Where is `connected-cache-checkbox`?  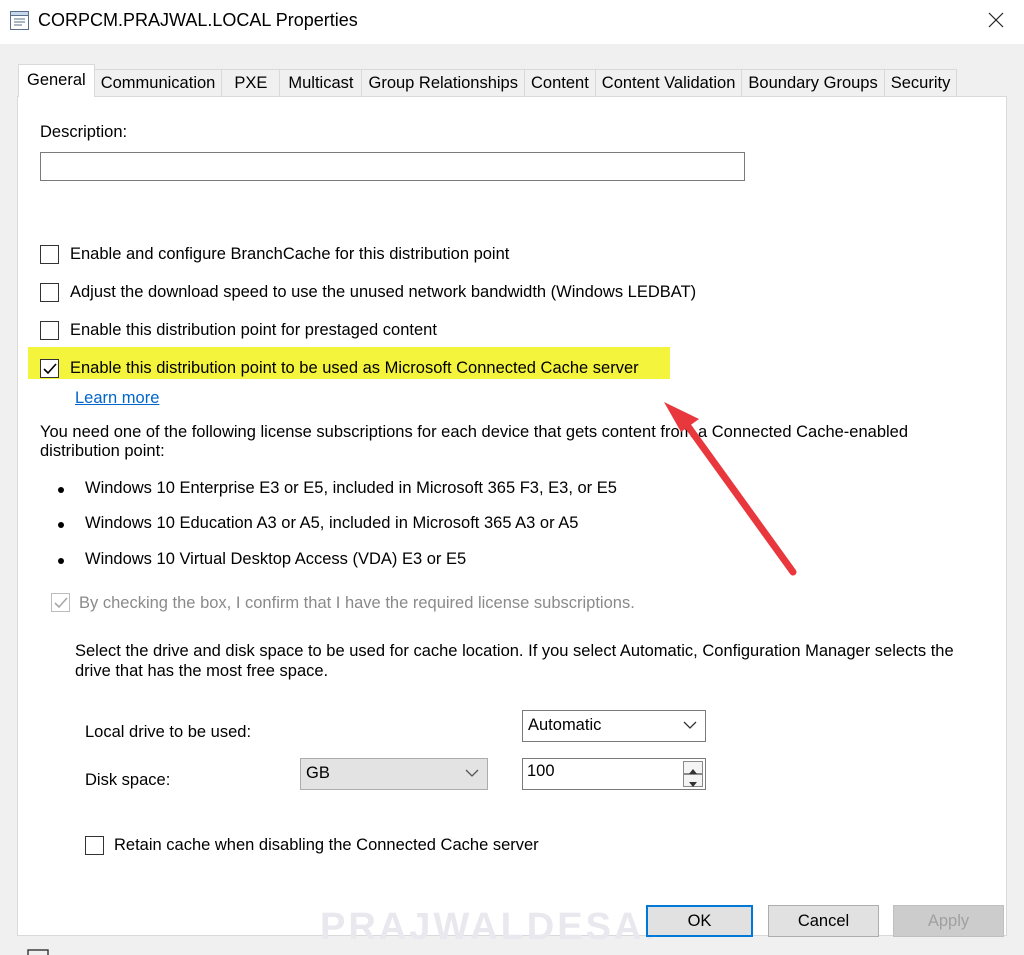
connected-cache-checkbox is located at coordinates (49, 368).